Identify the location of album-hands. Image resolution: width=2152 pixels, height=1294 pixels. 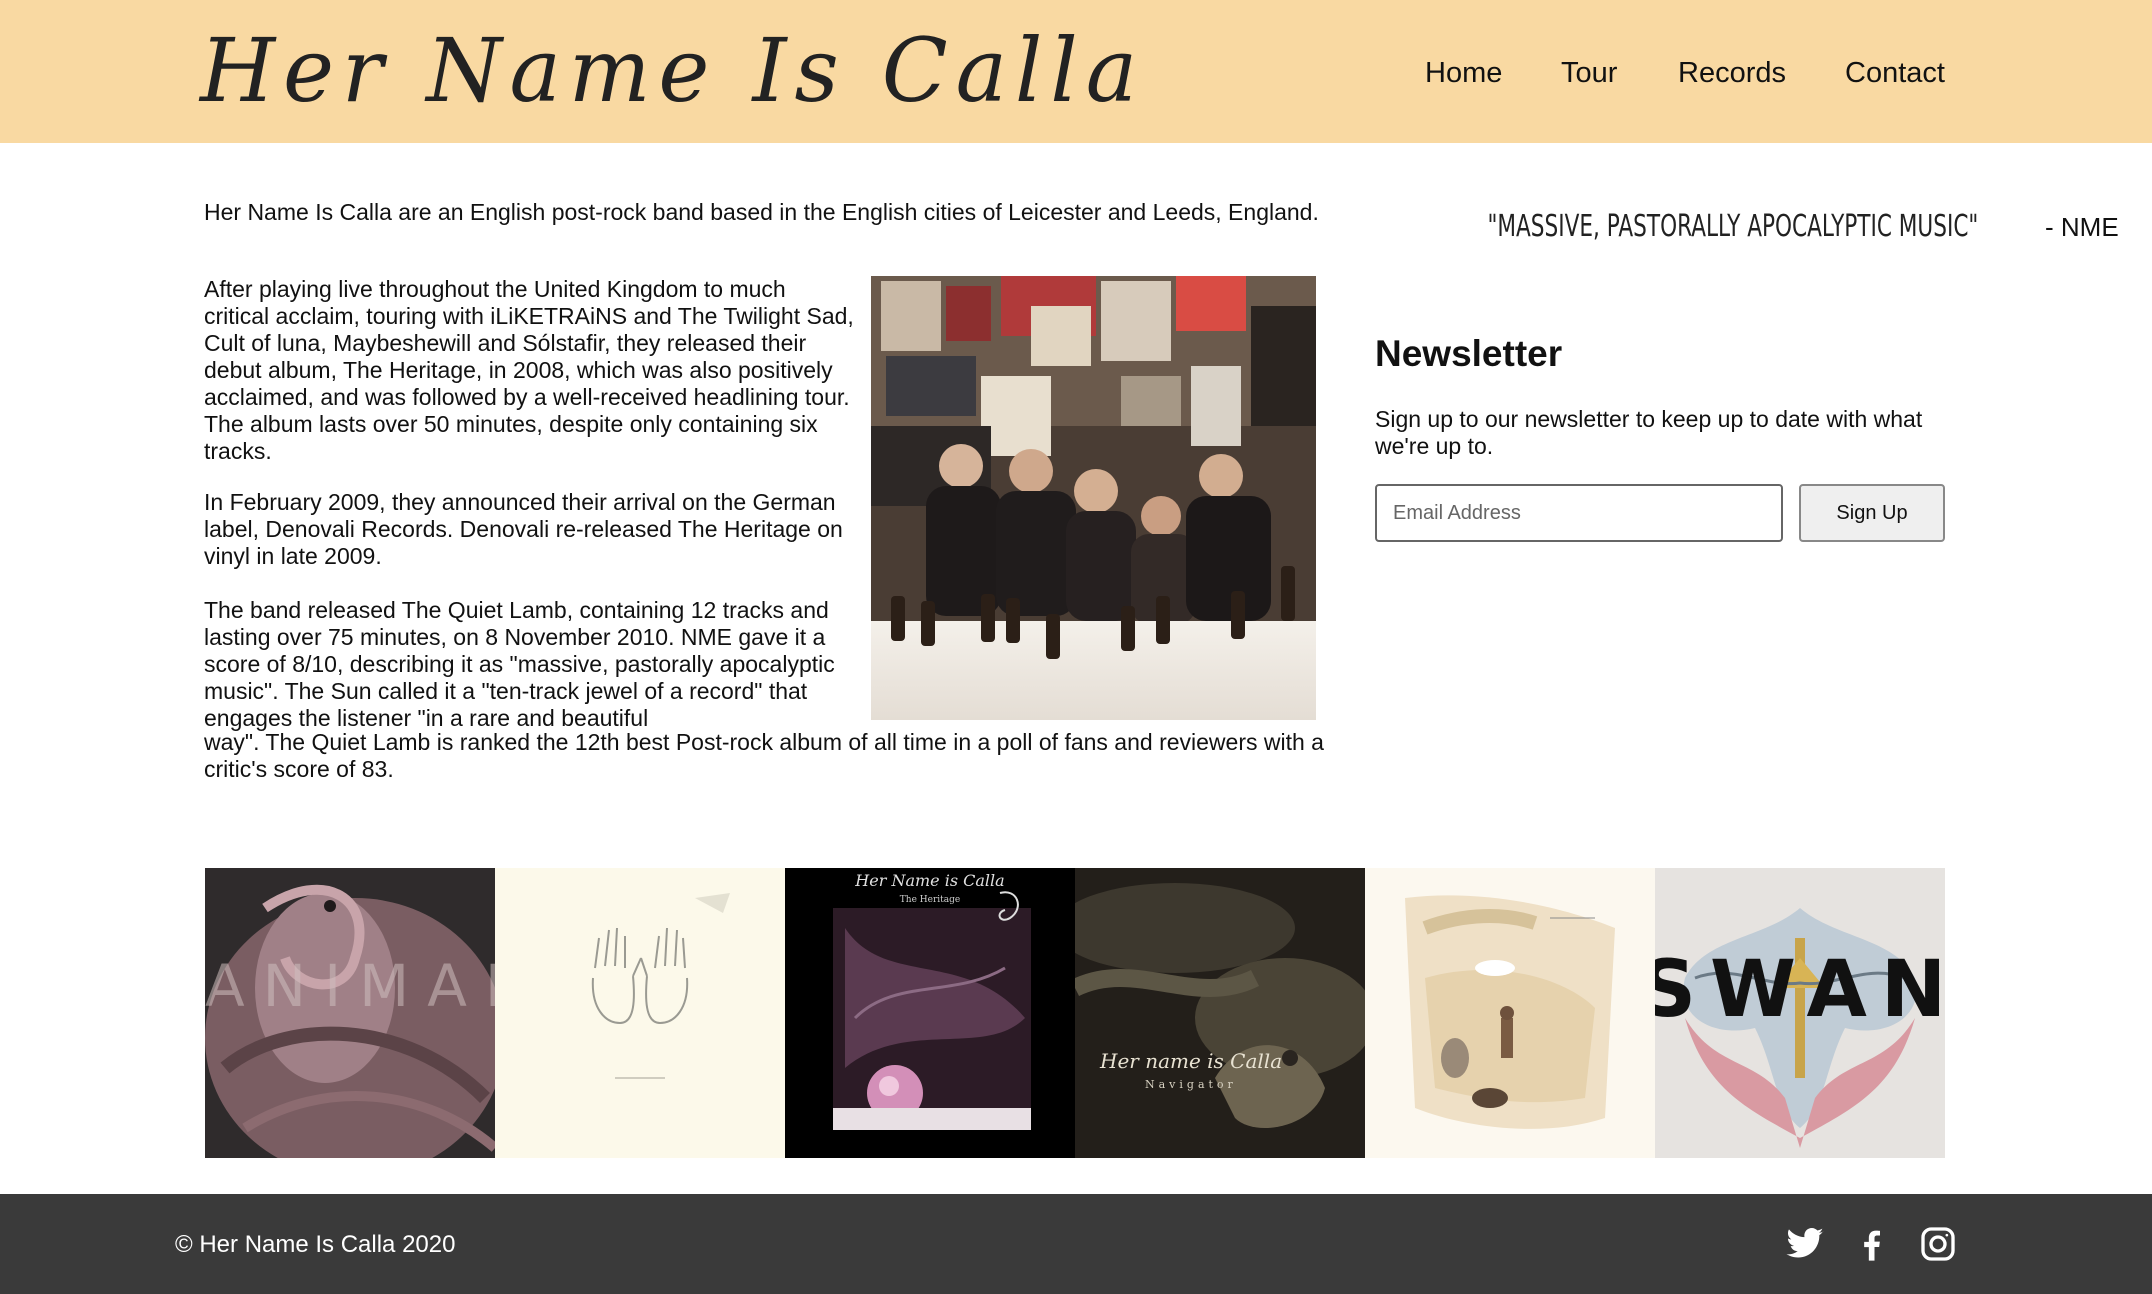
(640, 1013).